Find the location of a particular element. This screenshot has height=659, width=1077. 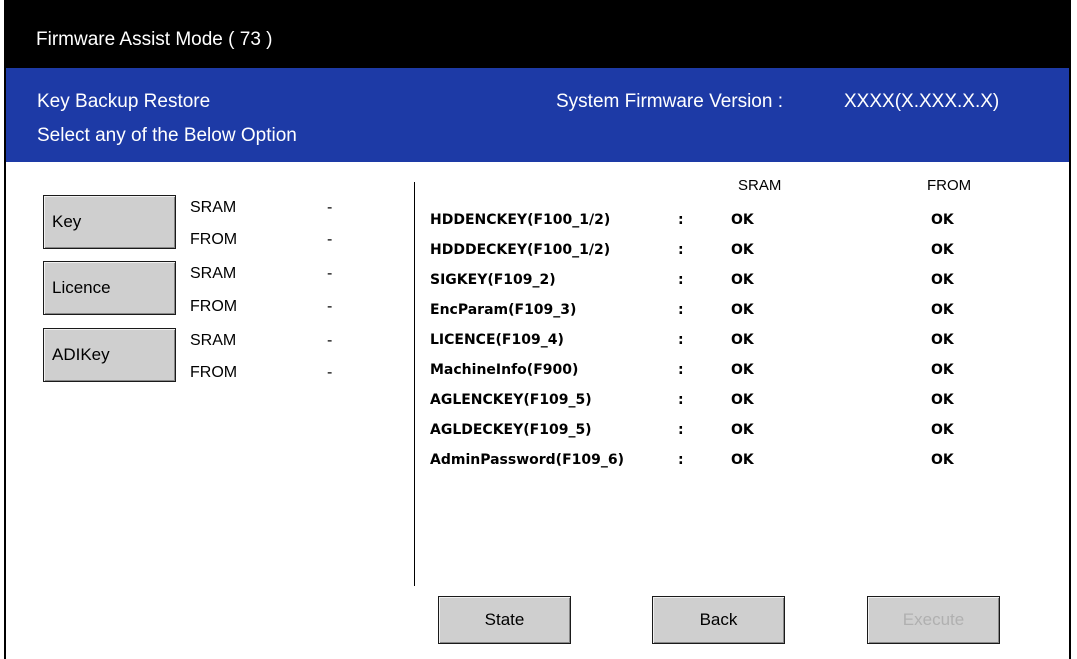

table-row: AGLENCKEY(F109_5) : OK OK is located at coordinates (537, 407).